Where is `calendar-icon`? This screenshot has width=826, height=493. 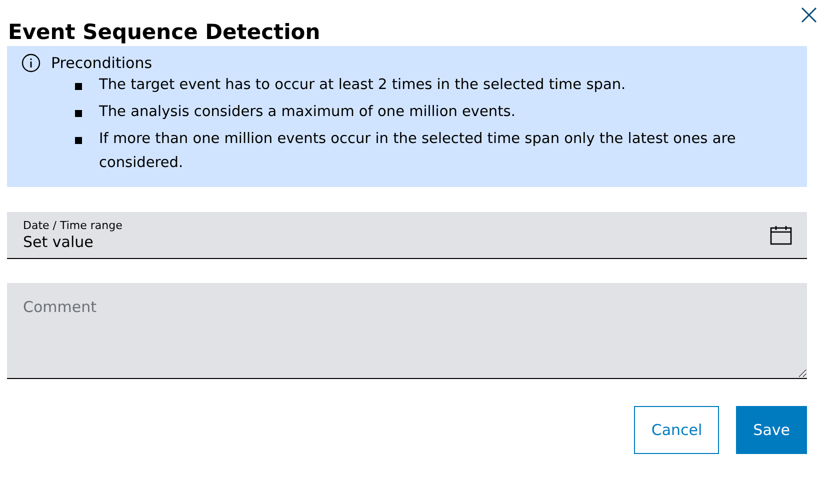
calendar-icon is located at coordinates (781, 235).